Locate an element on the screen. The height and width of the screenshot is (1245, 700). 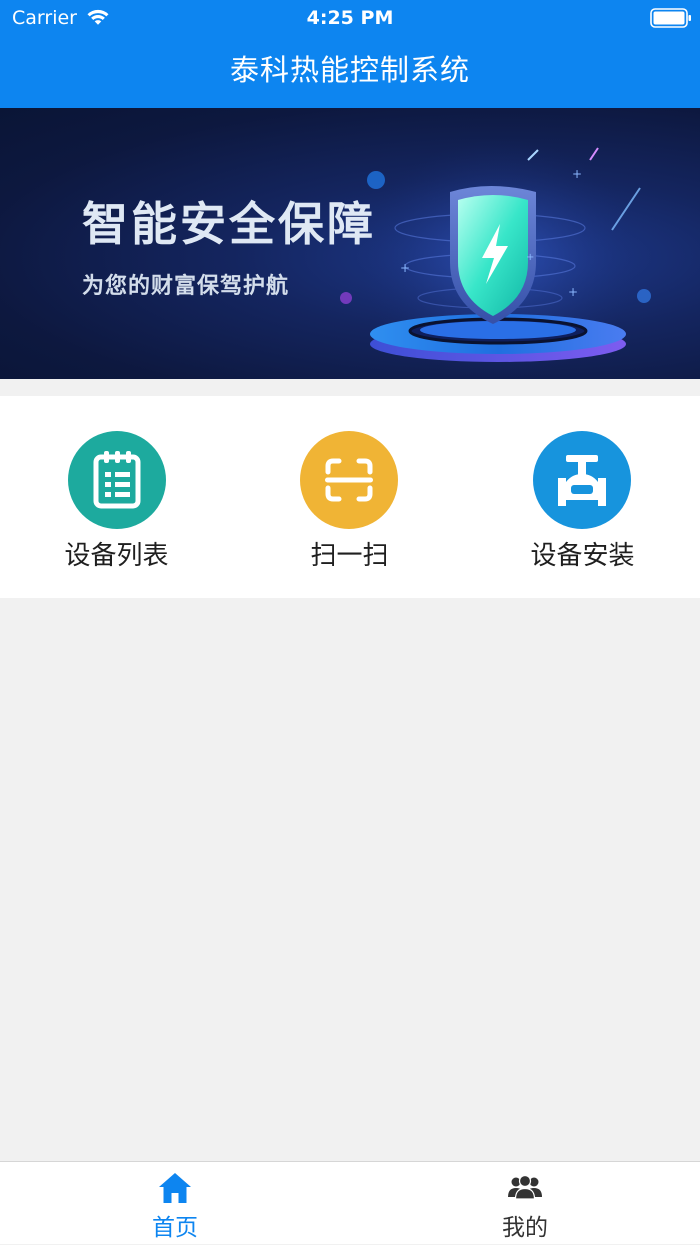
security-shield-illustration: + + + + is located at coordinates (495, 258).